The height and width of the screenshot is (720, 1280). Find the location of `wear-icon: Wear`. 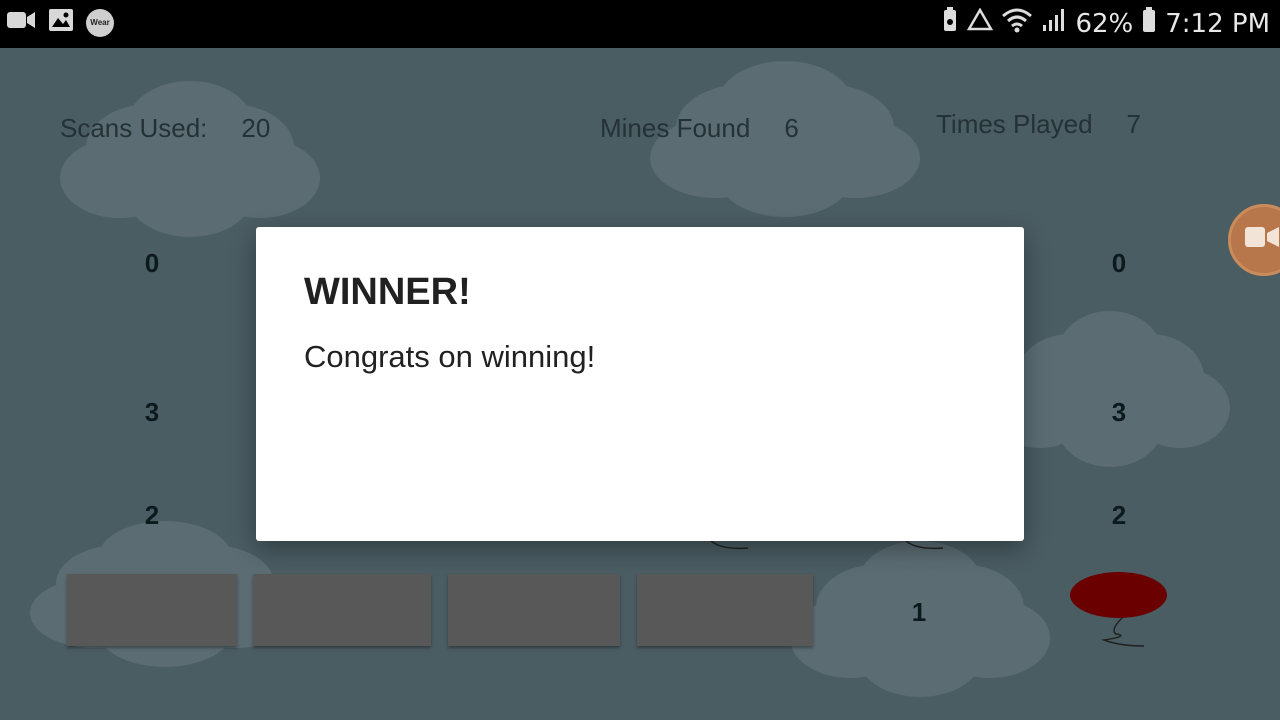

wear-icon: Wear is located at coordinates (100, 22).